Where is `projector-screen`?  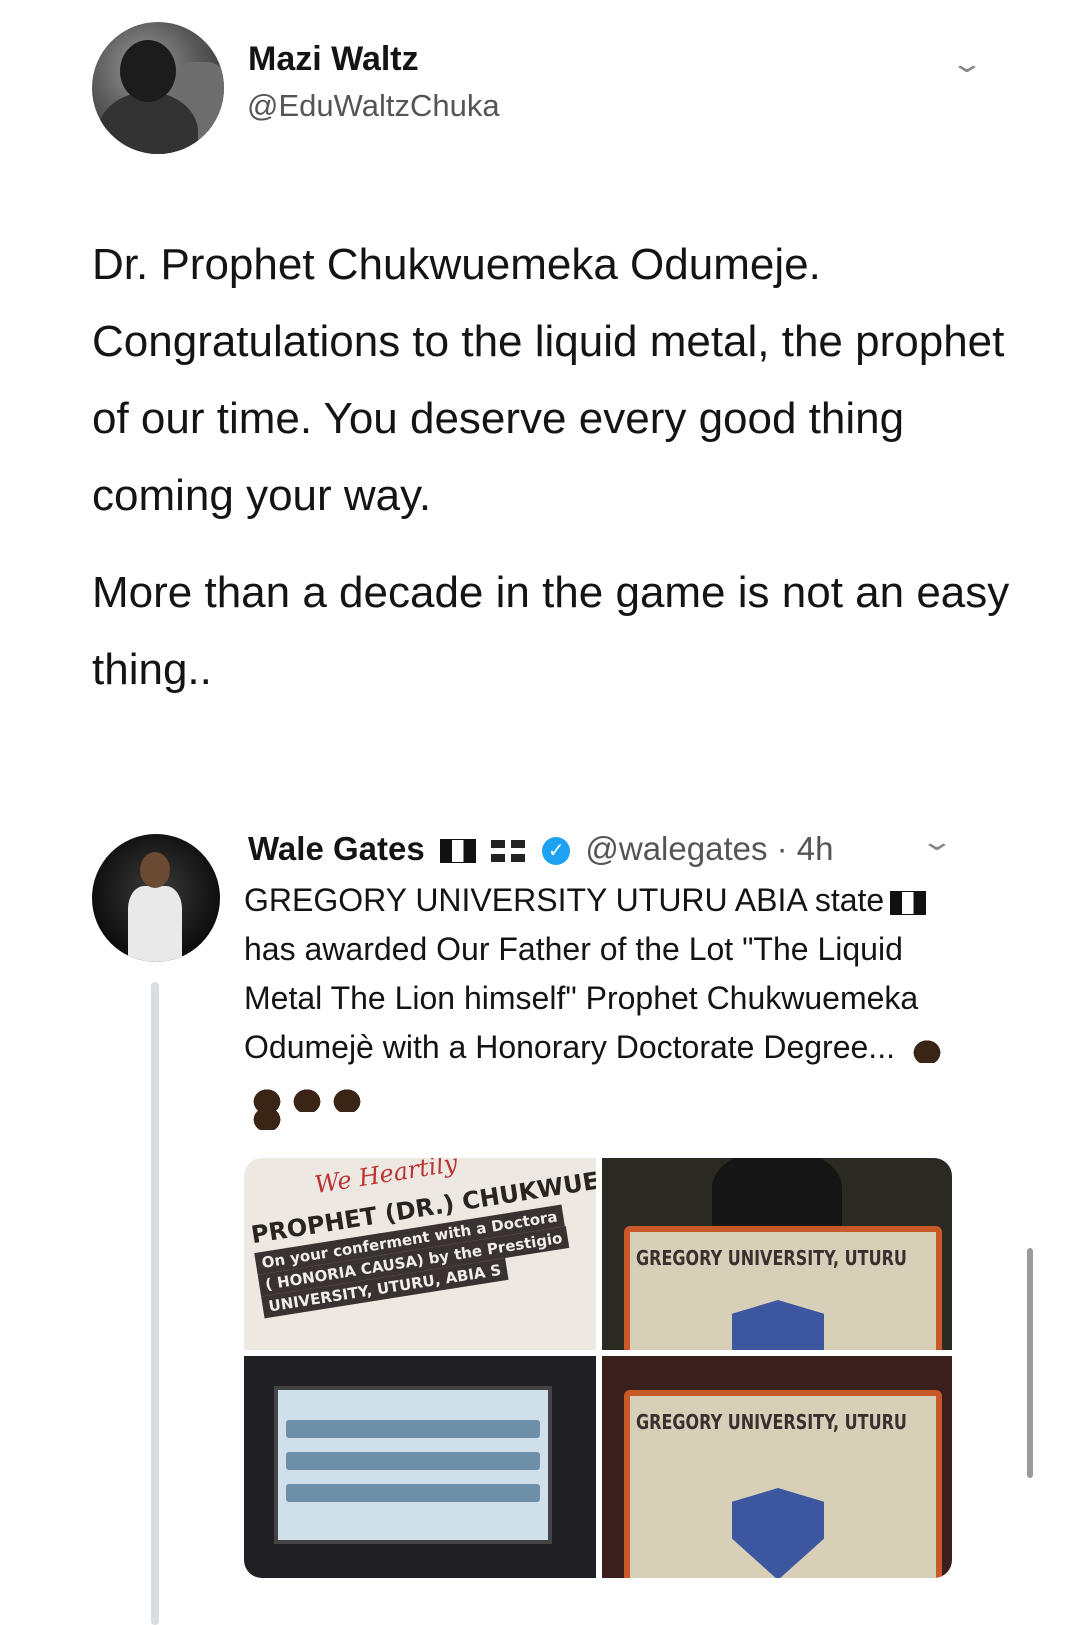
projector-screen is located at coordinates (413, 1465).